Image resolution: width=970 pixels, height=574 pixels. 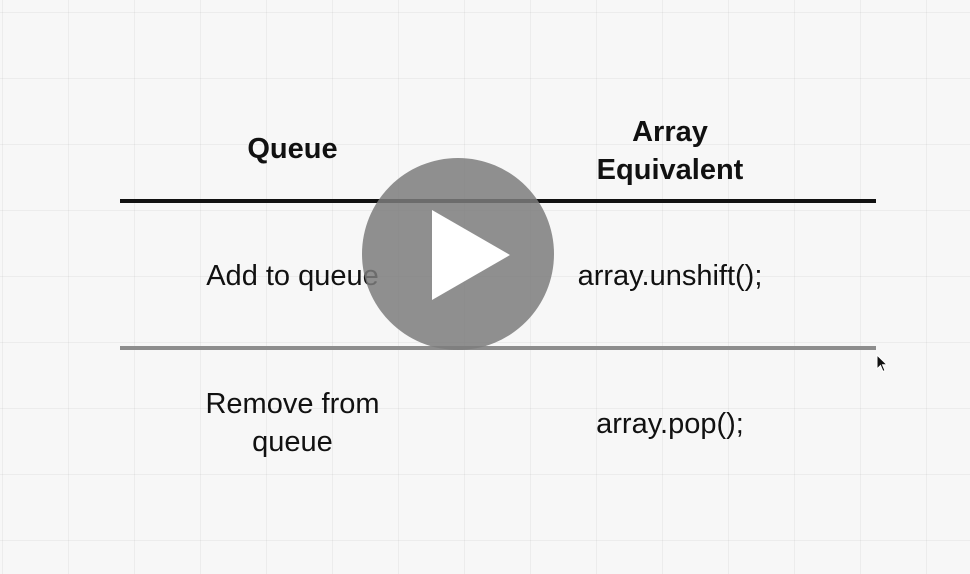 I want to click on play-icon, so click(x=471, y=255).